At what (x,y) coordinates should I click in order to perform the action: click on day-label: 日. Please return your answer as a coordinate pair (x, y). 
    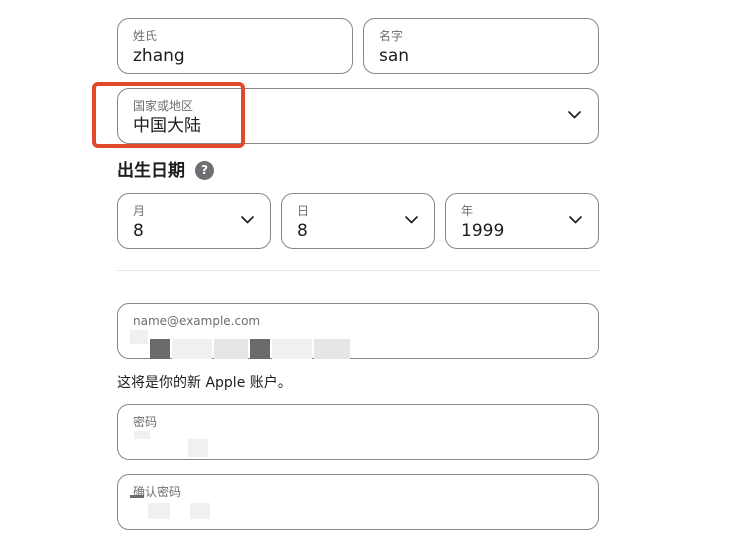
    Looking at the image, I should click on (303, 211).